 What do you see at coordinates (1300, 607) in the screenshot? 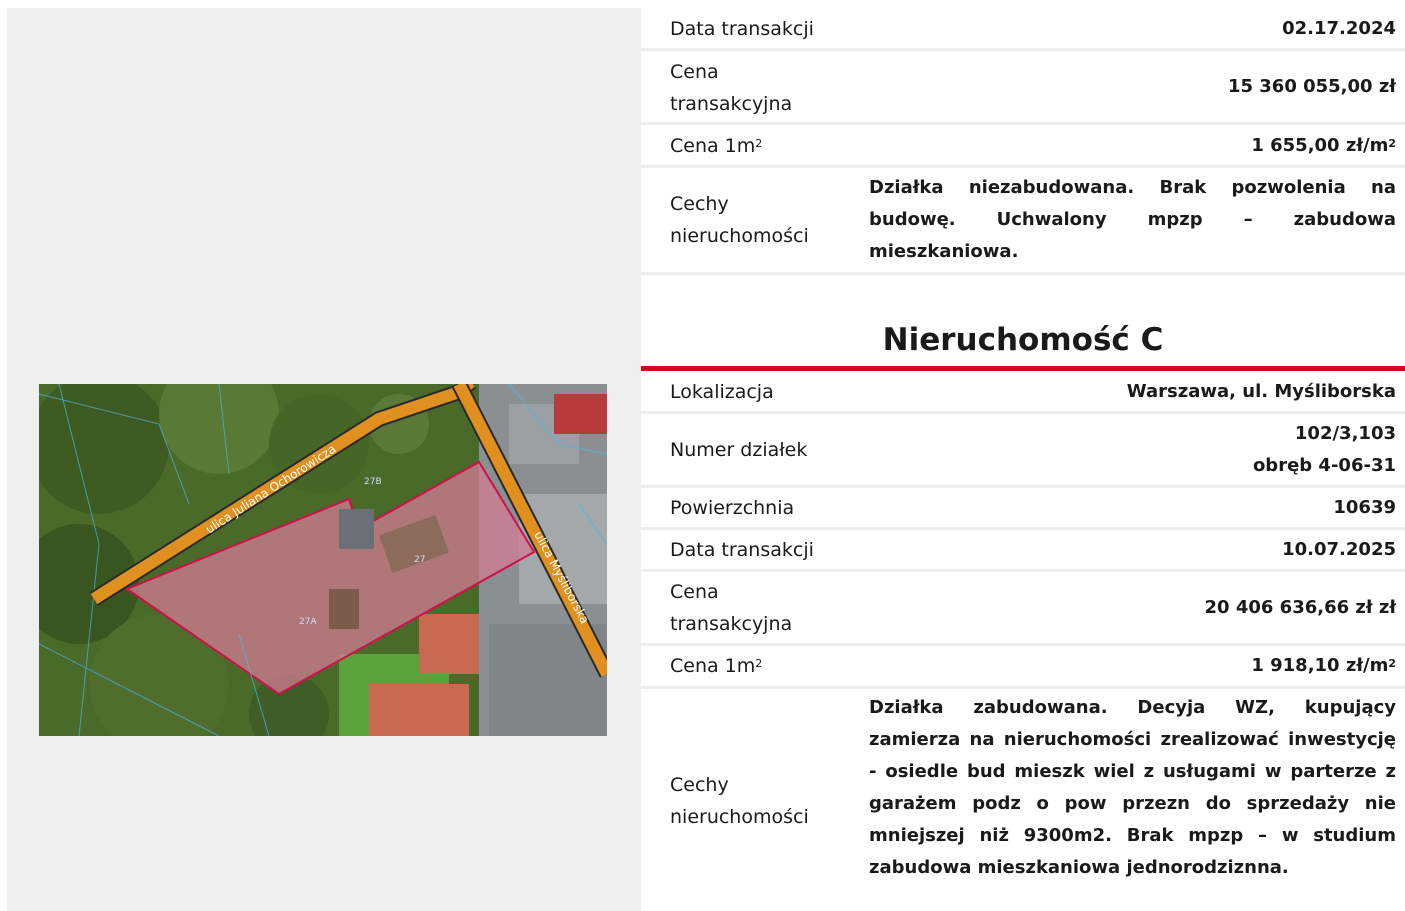
I see `value: 20 406 636,66 zł zł` at bounding box center [1300, 607].